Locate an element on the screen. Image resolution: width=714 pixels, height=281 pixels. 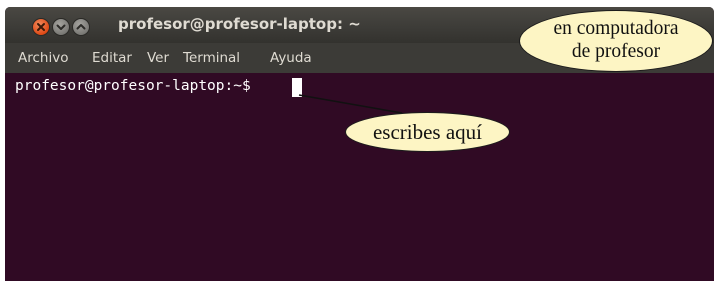
menu-terminal: Terminal is located at coordinates (211, 58).